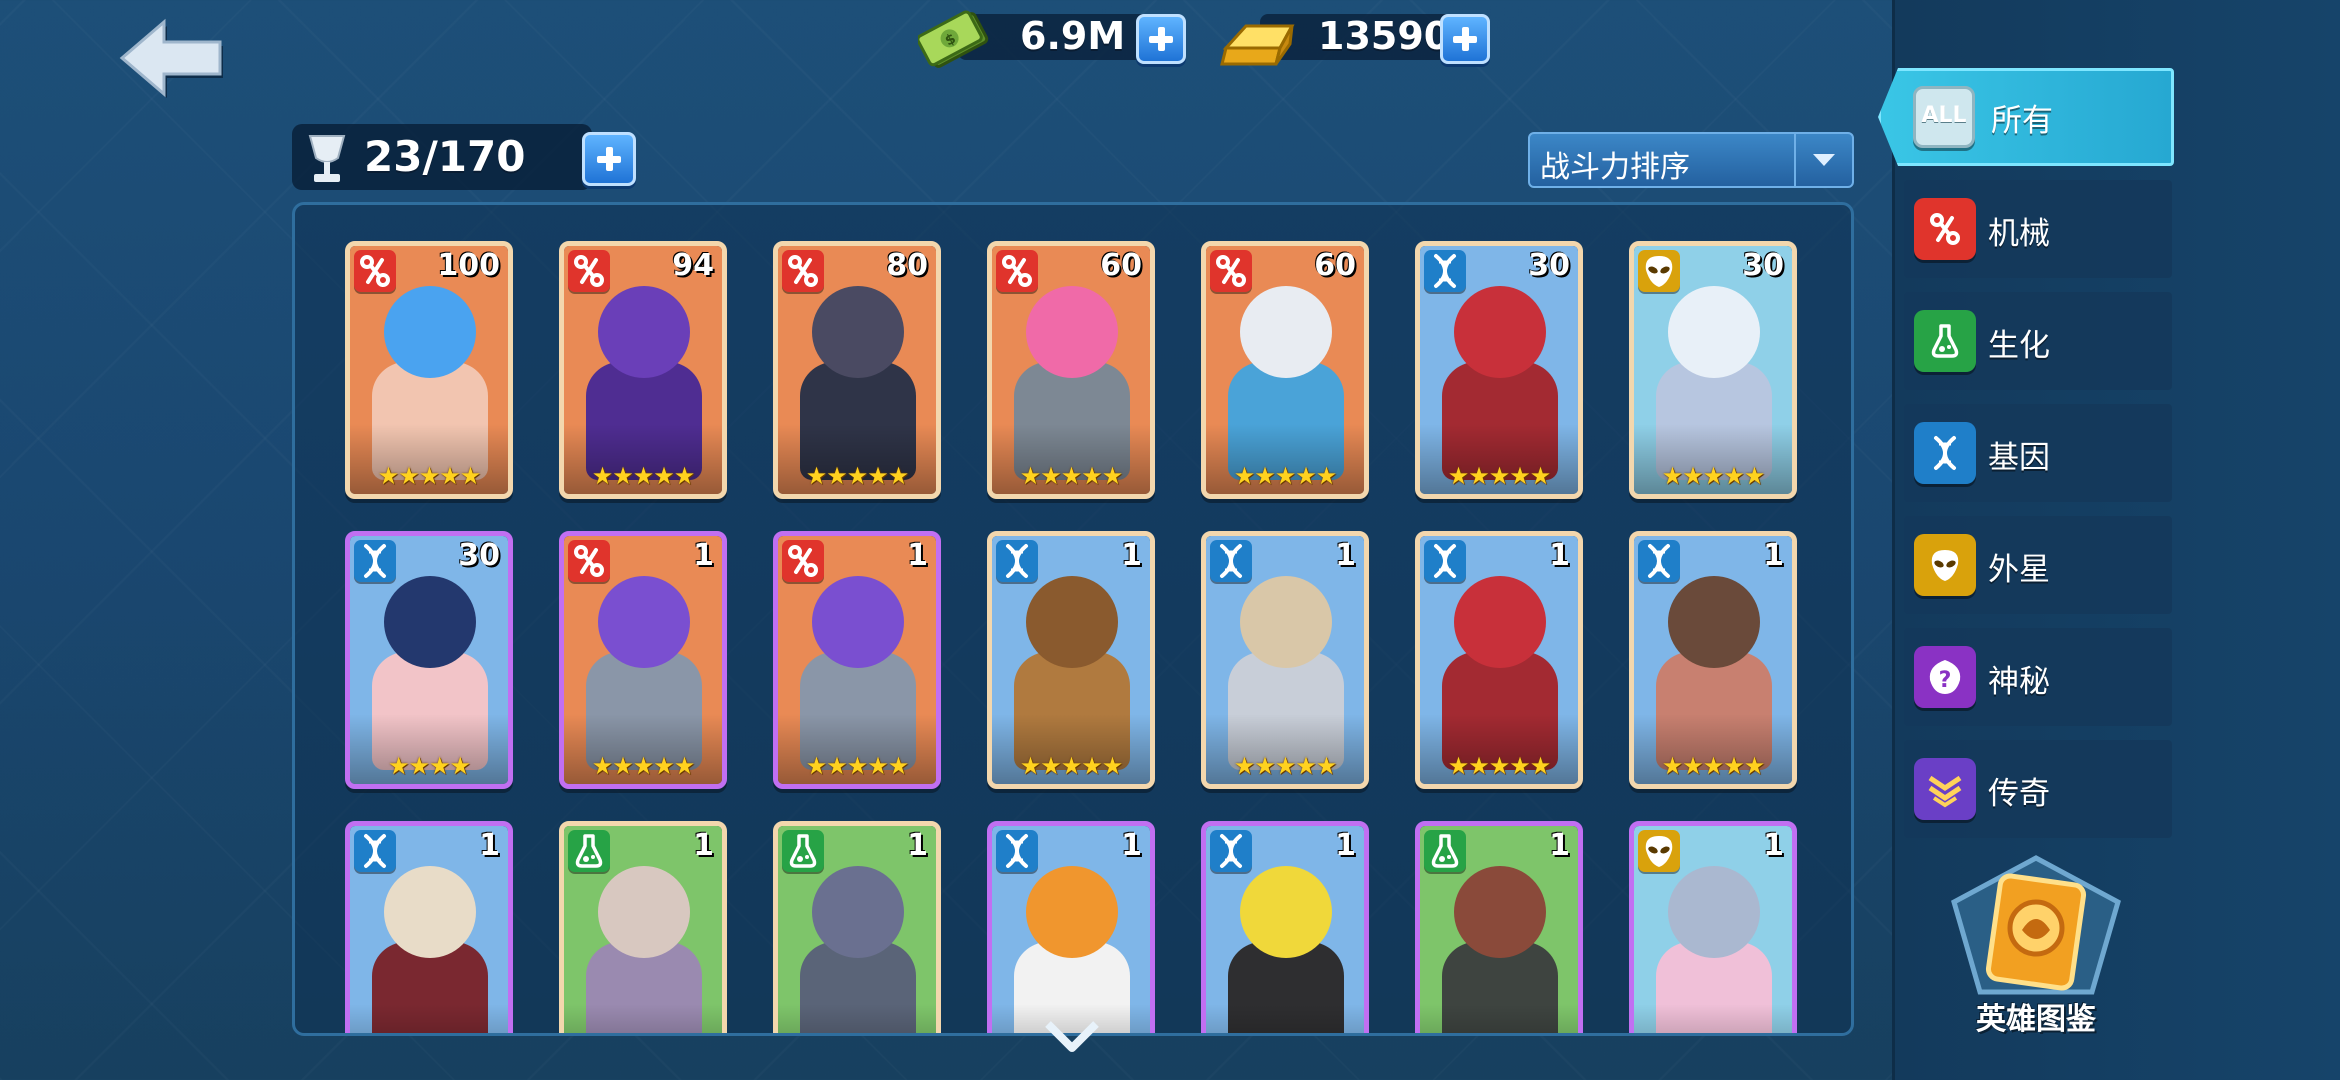  Describe the element at coordinates (2019, 570) in the screenshot. I see `filter-label: 外星` at that location.